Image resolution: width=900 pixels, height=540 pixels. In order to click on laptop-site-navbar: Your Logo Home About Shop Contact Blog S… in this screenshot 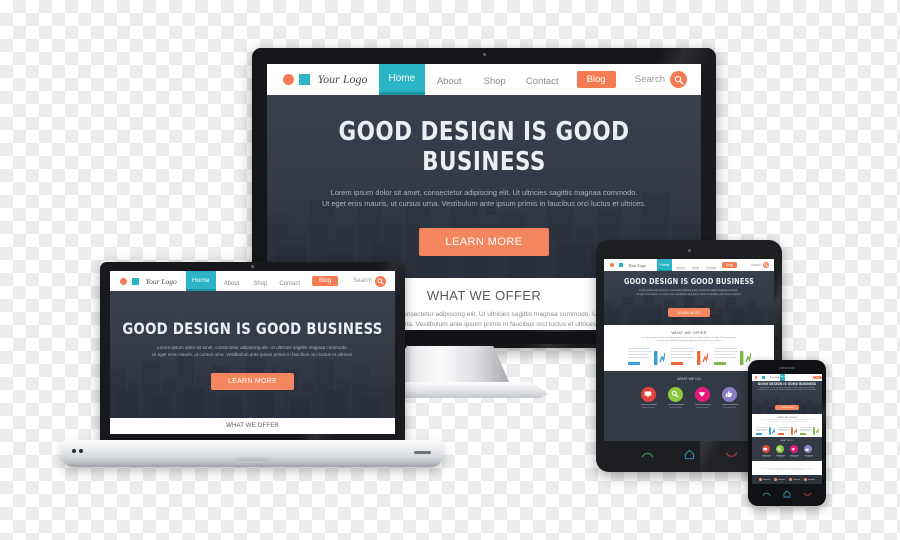, I will do `click(252, 281)`.